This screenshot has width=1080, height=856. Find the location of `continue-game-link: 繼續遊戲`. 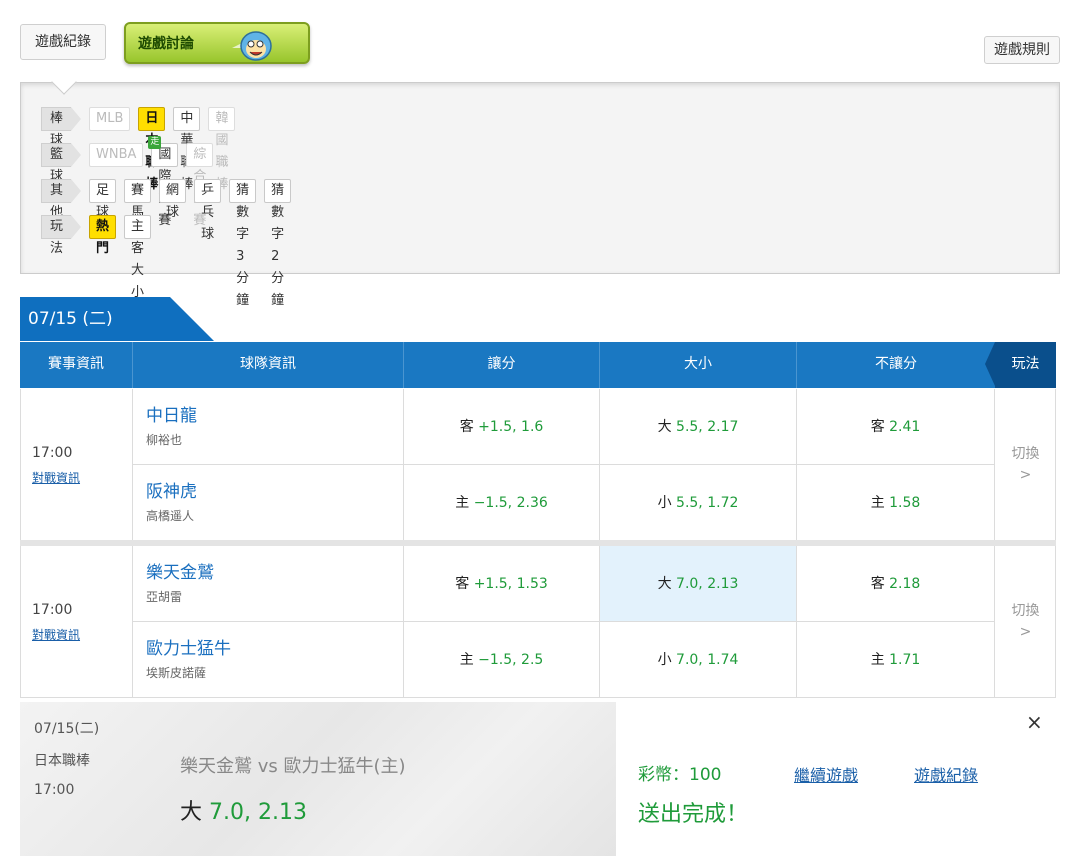

continue-game-link: 繼續遊戲 is located at coordinates (826, 774).